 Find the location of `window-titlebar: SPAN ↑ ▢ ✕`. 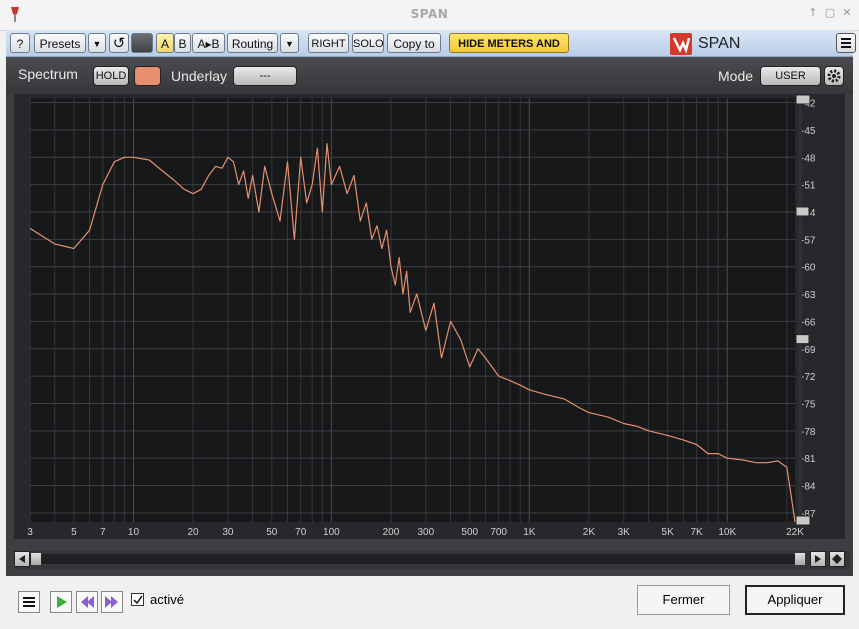

window-titlebar: SPAN ↑ ▢ ✕ is located at coordinates (429, 15).